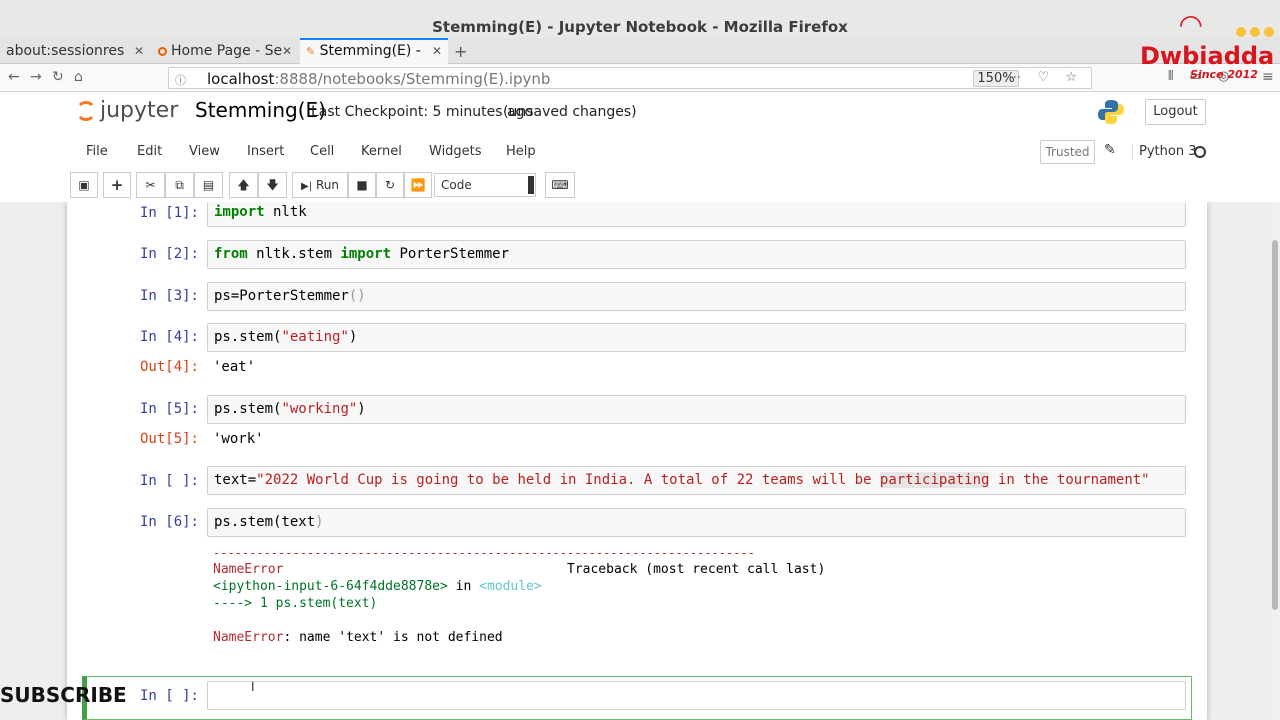 The height and width of the screenshot is (720, 1280). I want to click on kernel-idle-icon, so click(1200, 152).